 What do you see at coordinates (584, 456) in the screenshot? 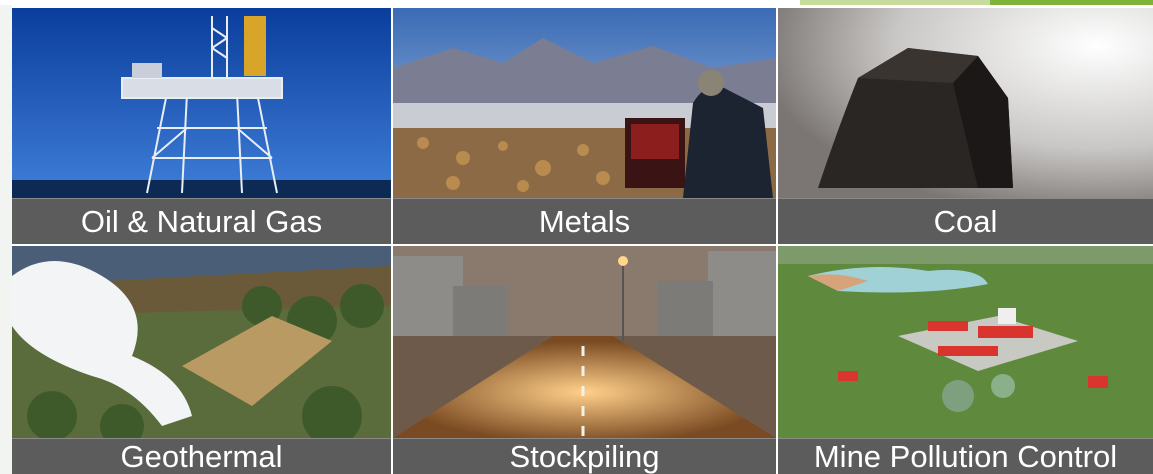
I see `tile-label: Stockpiling` at bounding box center [584, 456].